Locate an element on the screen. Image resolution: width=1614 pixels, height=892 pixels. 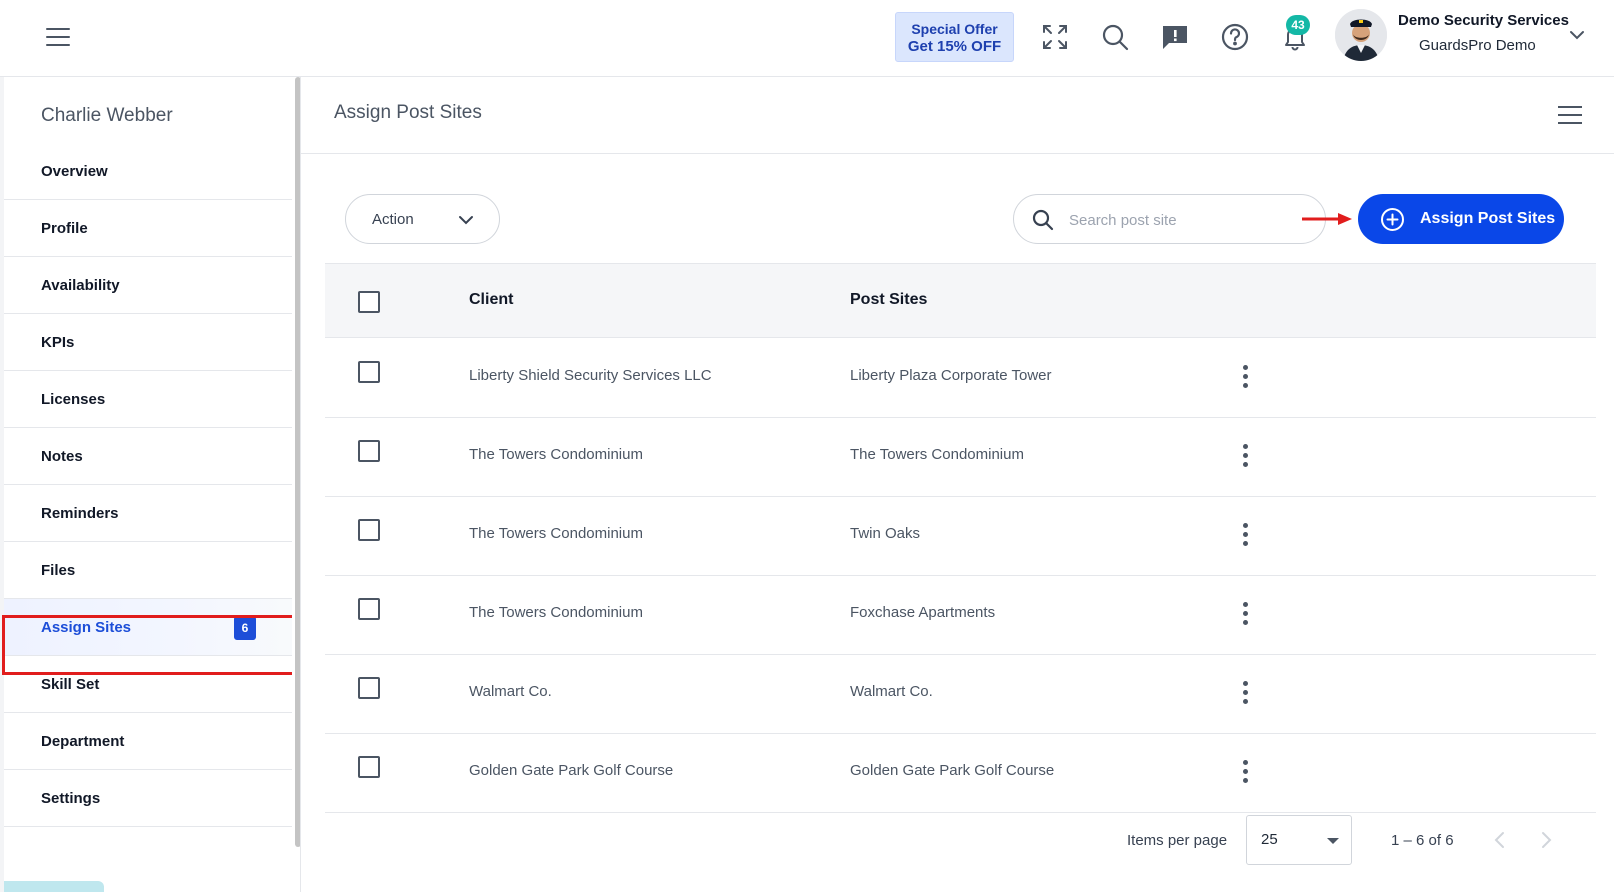
sidebar-item-files: Files is located at coordinates (148, 570).